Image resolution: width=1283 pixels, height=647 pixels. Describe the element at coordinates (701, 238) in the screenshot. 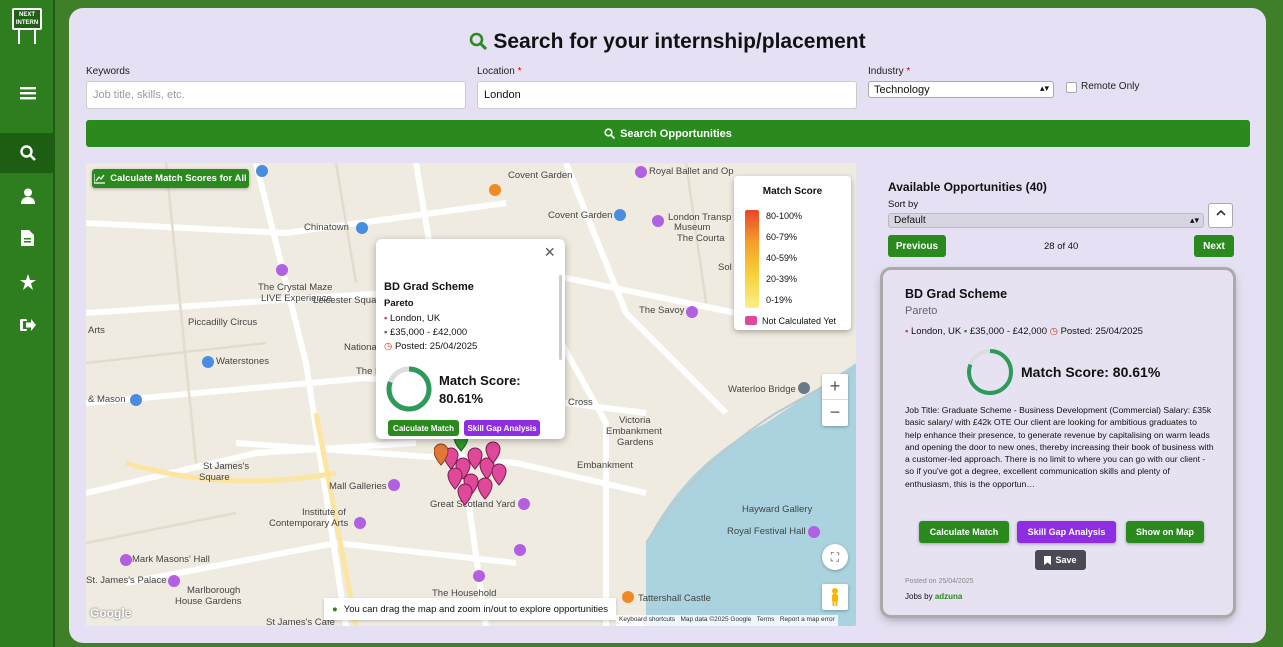

I see `map-label: The Courta` at that location.